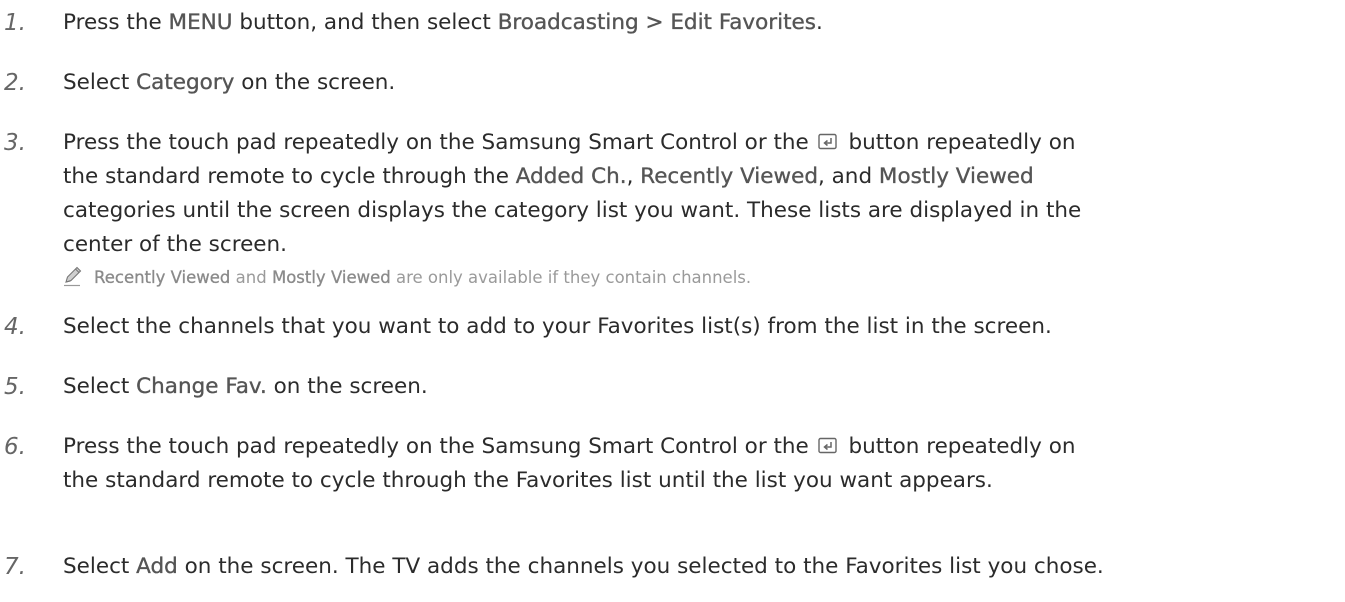 The width and height of the screenshot is (1345, 602). Describe the element at coordinates (15, 83) in the screenshot. I see `step-number: 2.` at that location.